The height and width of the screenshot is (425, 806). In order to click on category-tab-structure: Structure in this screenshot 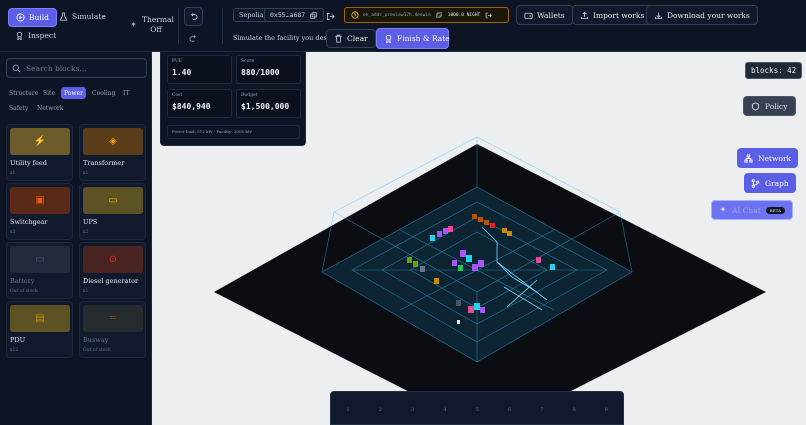, I will do `click(23, 93)`.